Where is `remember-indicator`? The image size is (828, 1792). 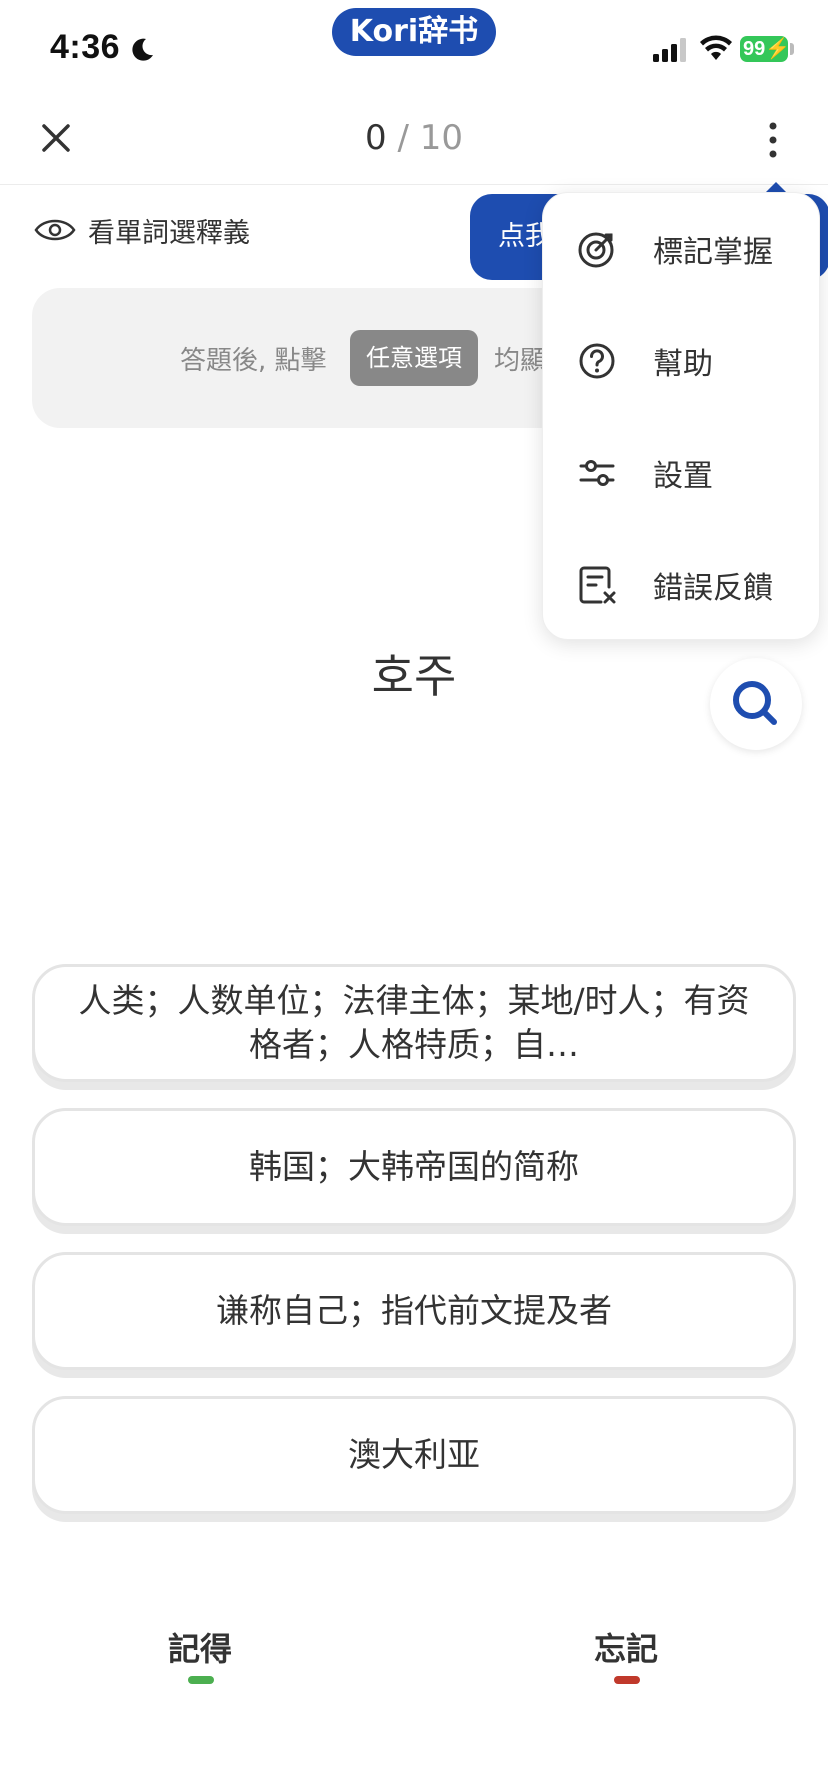 remember-indicator is located at coordinates (201, 1680).